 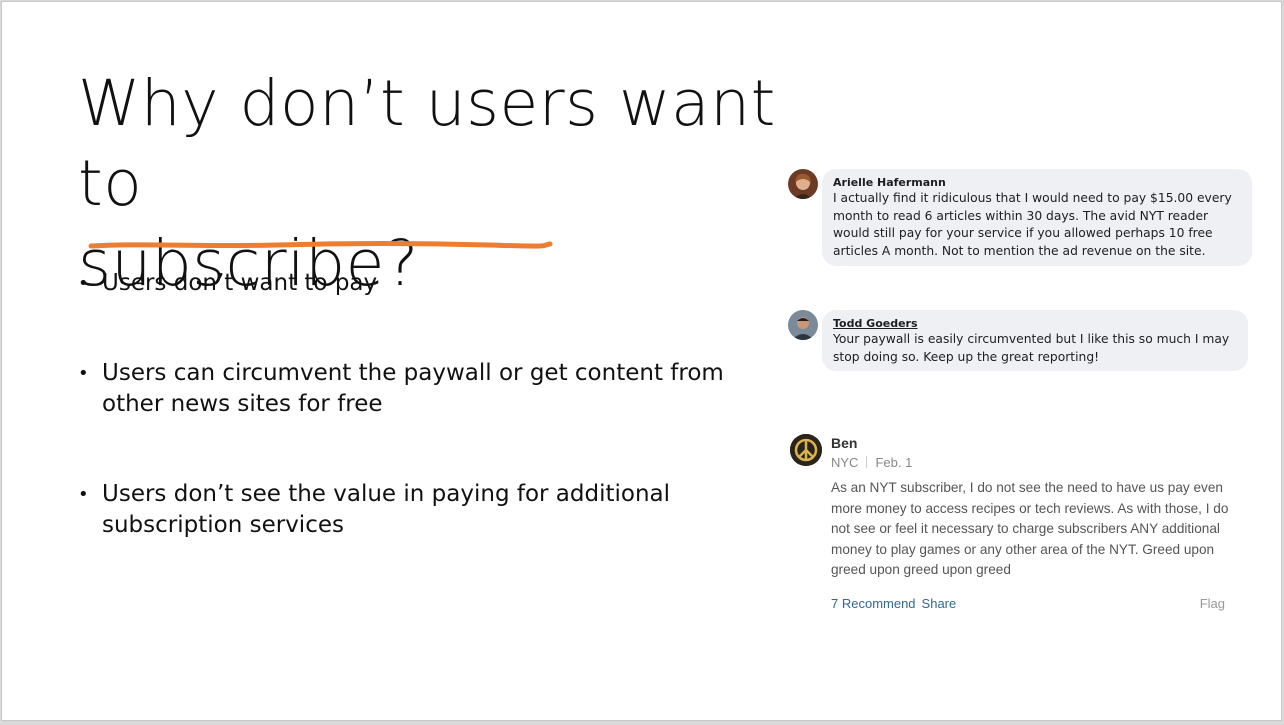 What do you see at coordinates (845, 462) in the screenshot?
I see `commenter-location: NYC` at bounding box center [845, 462].